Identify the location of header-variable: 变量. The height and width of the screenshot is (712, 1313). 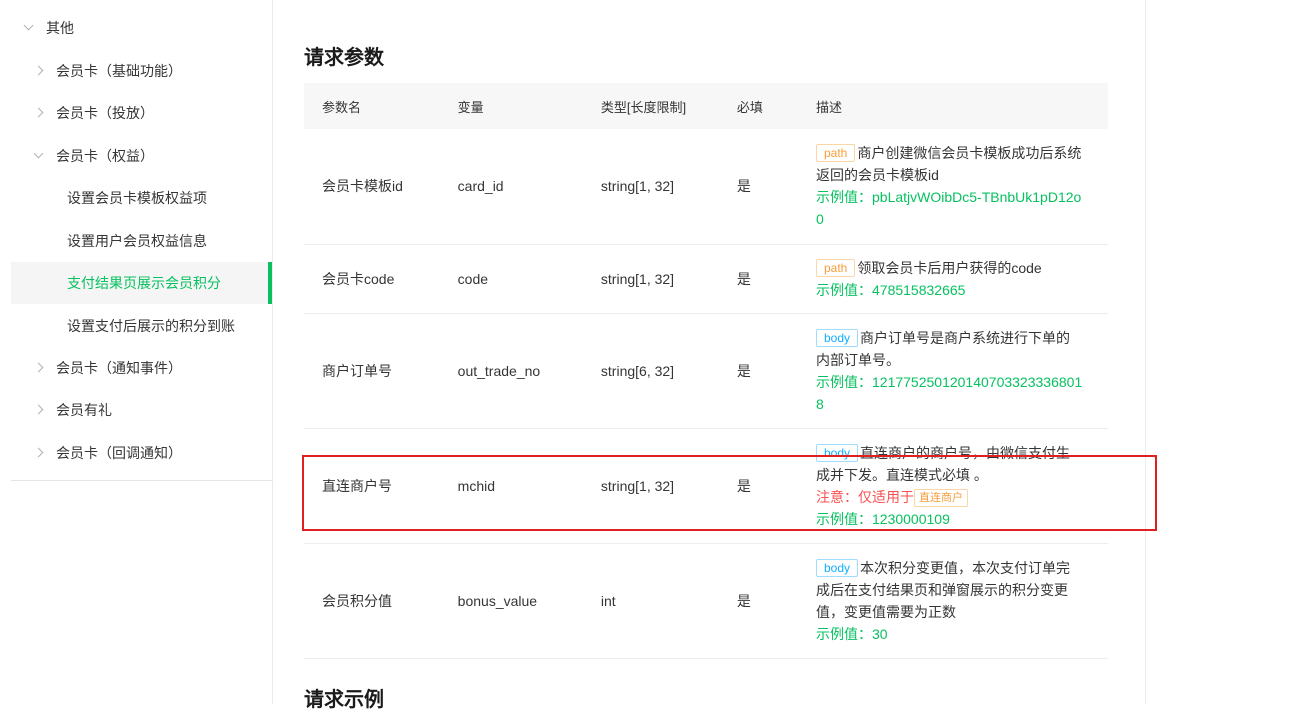
(529, 106).